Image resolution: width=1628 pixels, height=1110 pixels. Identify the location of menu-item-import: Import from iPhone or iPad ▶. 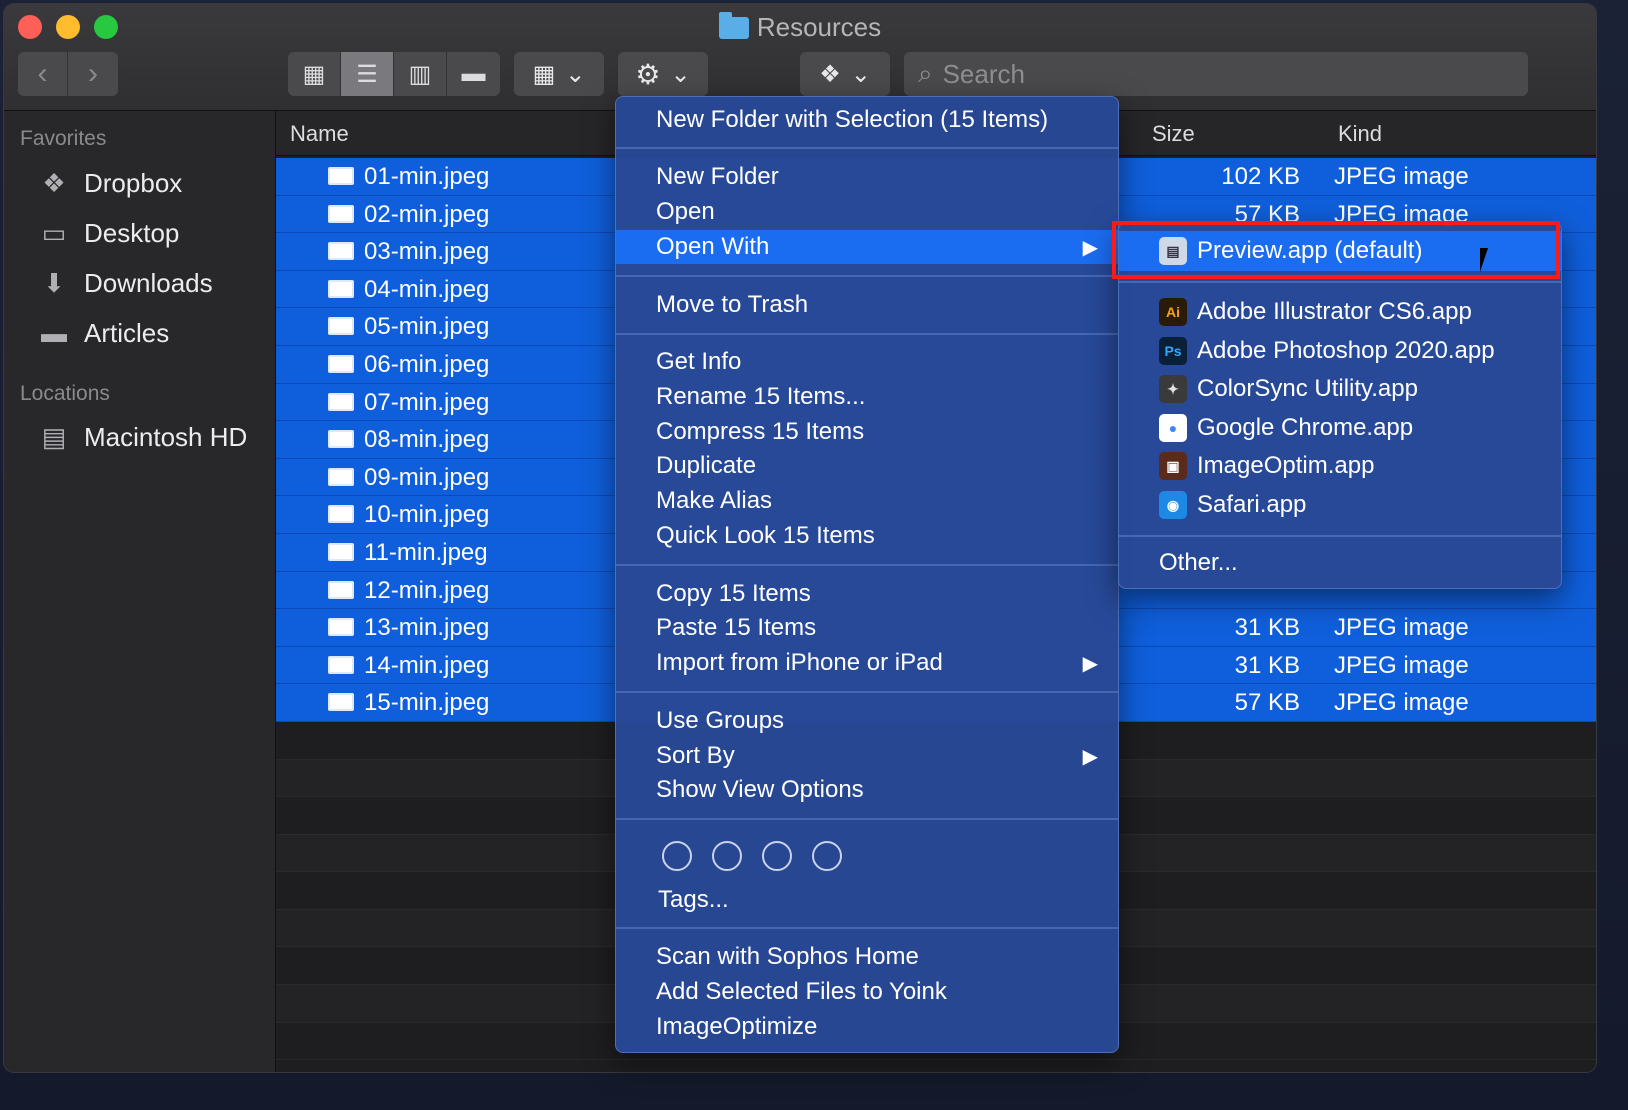
(867, 663).